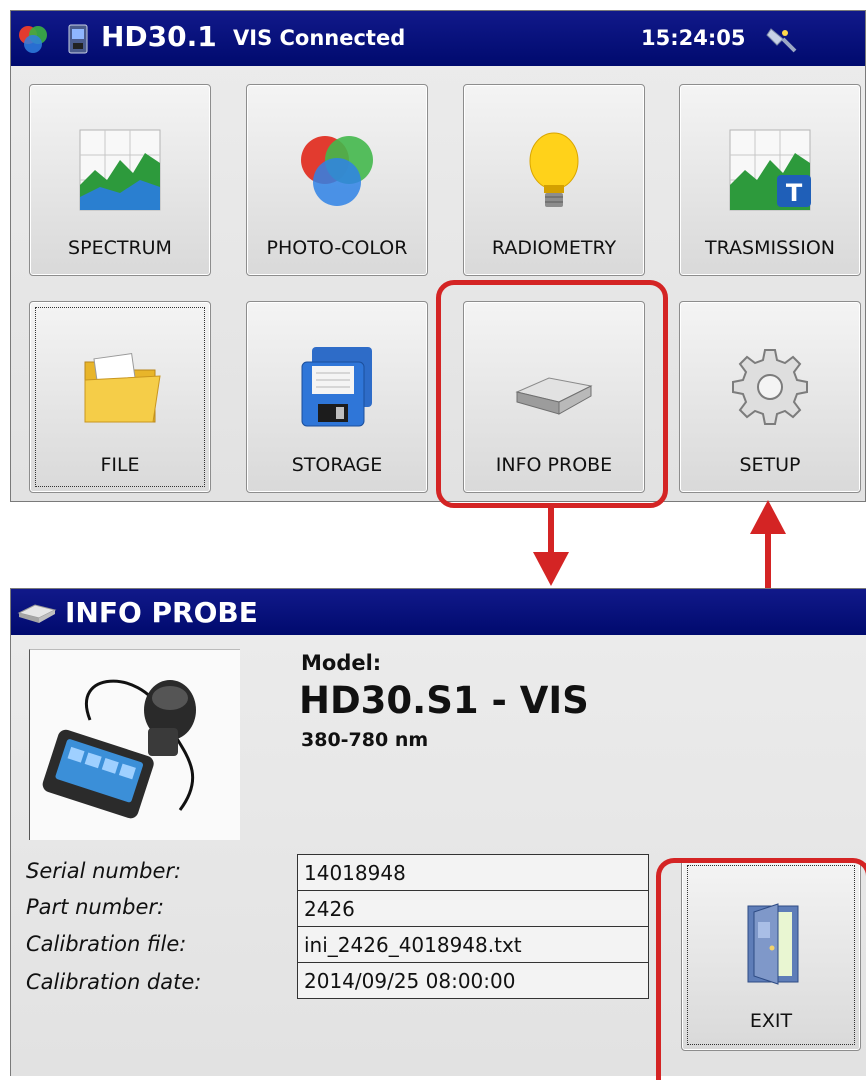 This screenshot has width=866, height=1080. Describe the element at coordinates (336, 387) in the screenshot. I see `floppy-disk-icon` at that location.